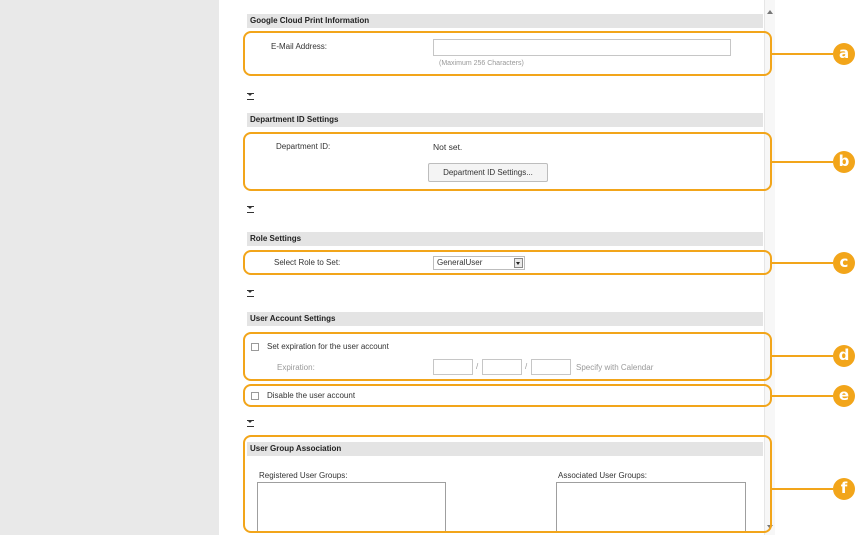 The image size is (859, 535). I want to click on section-title-department-id: Department ID Settings, so click(505, 120).